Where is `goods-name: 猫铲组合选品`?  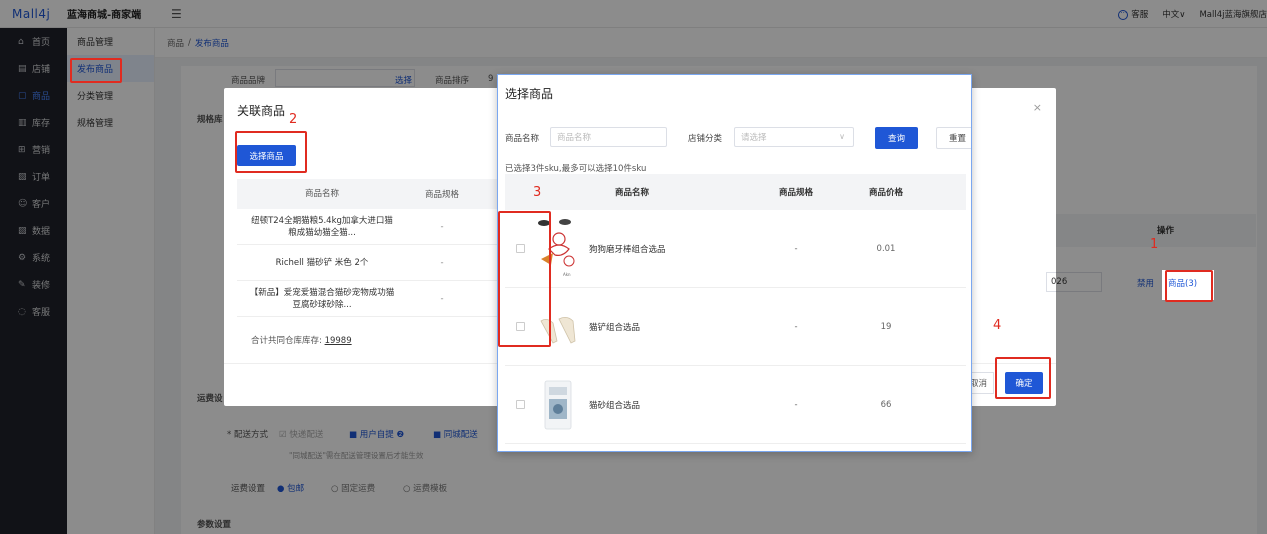
goods-name: 猫铲组合选品 is located at coordinates (615, 327).